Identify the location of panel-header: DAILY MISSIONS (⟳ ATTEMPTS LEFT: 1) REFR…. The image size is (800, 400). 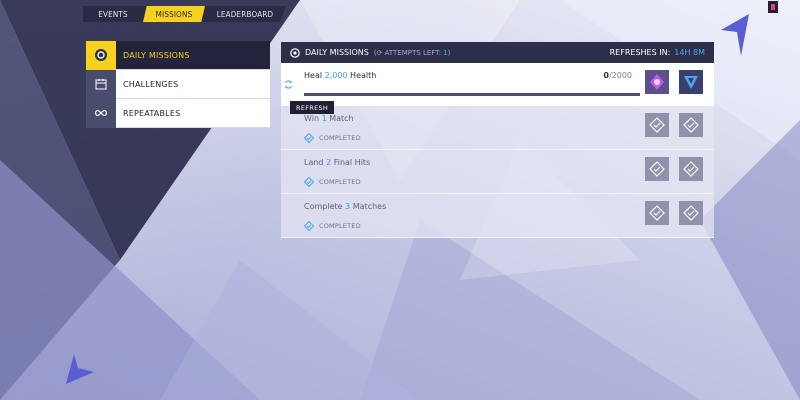
(497, 52).